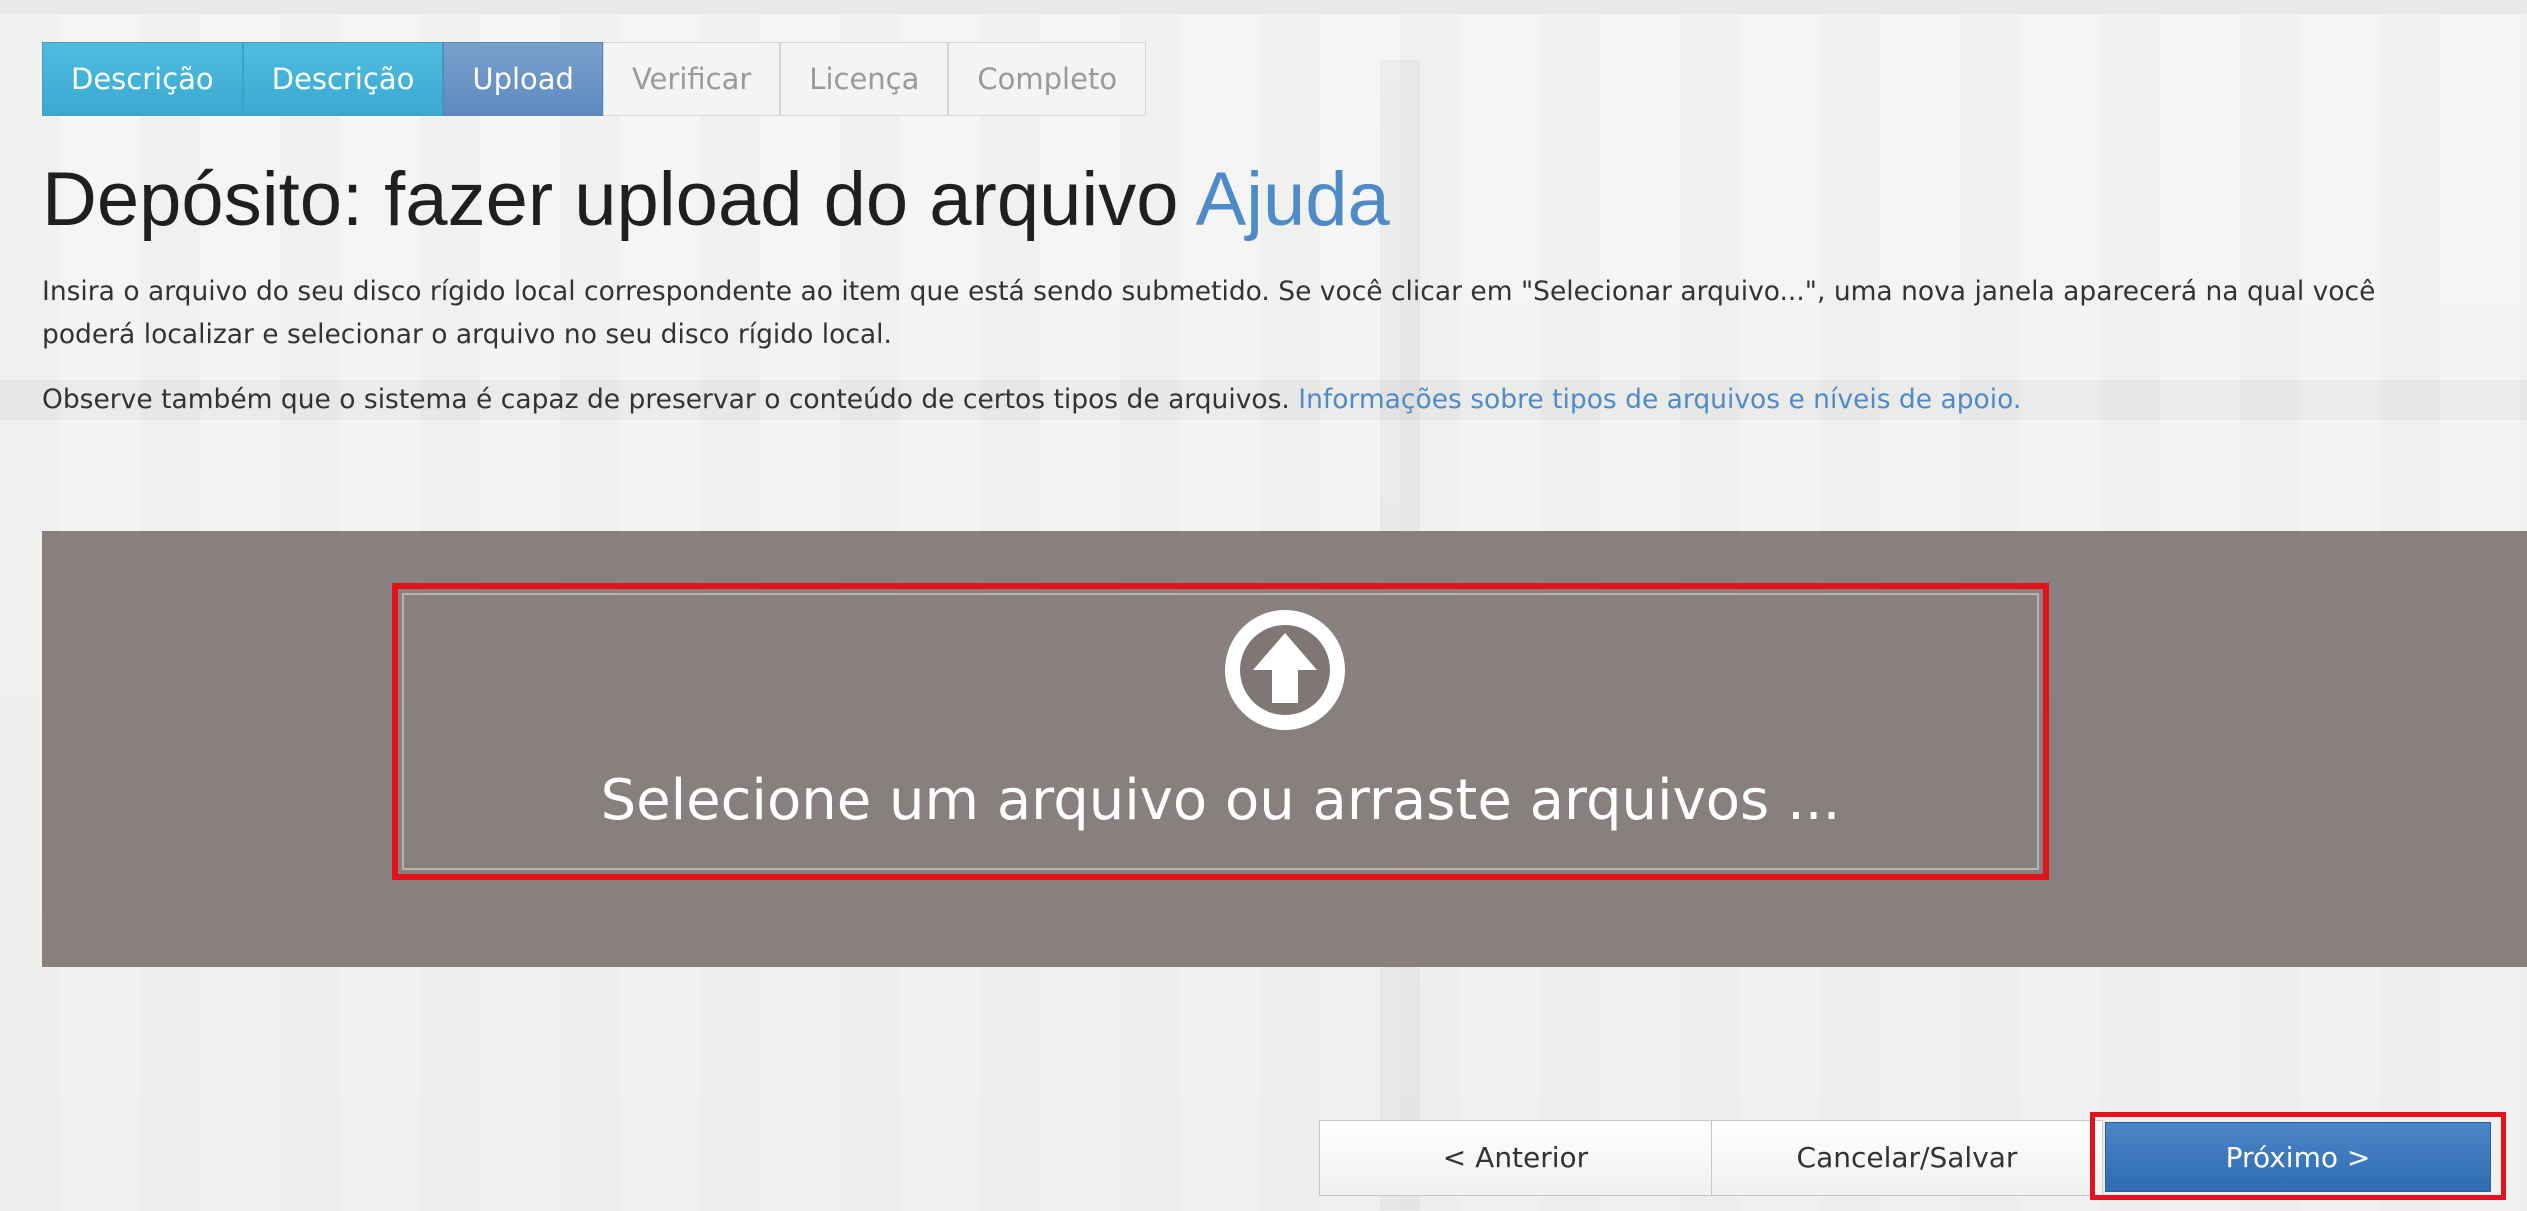 The width and height of the screenshot is (2527, 1211). I want to click on previous-button: < Anterior, so click(1515, 1158).